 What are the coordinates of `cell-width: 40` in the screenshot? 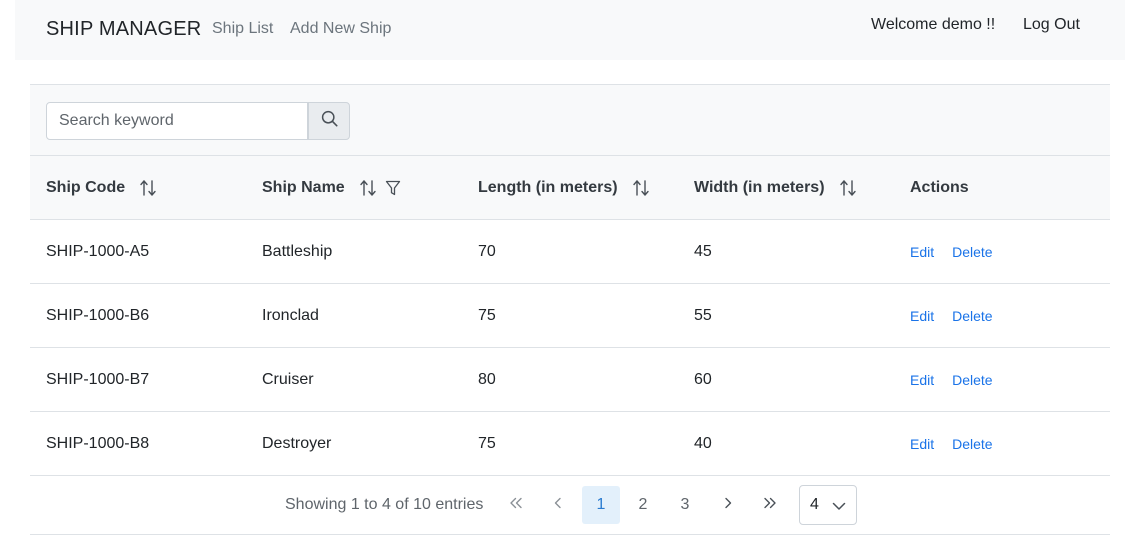 It's located at (703, 443).